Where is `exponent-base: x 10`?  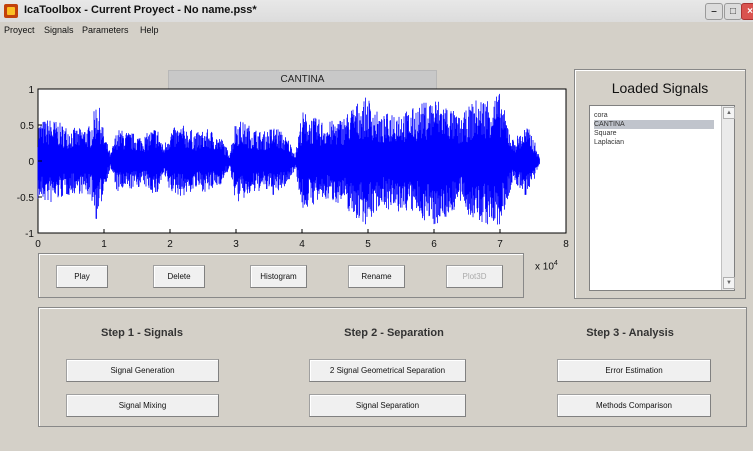 exponent-base: x 10 is located at coordinates (544, 267).